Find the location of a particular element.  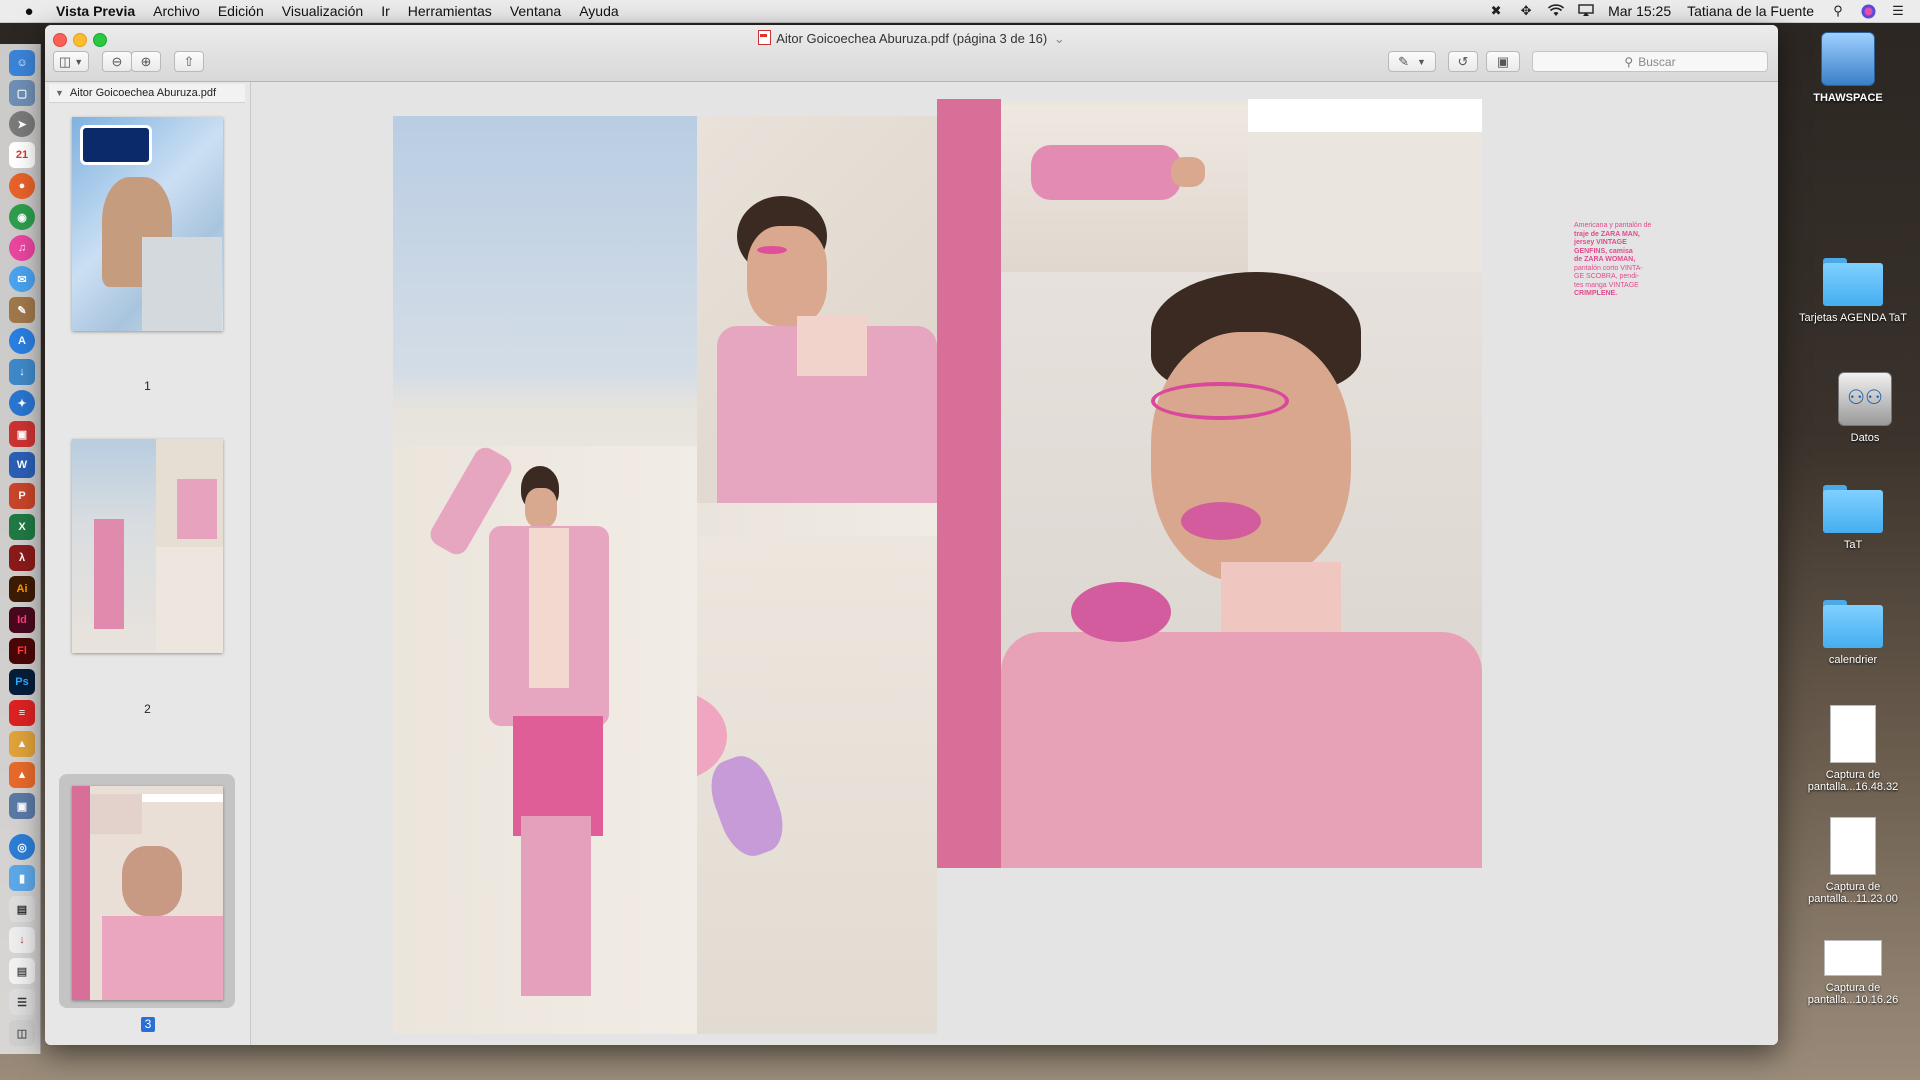

music-icon: ♫ is located at coordinates (22, 248).